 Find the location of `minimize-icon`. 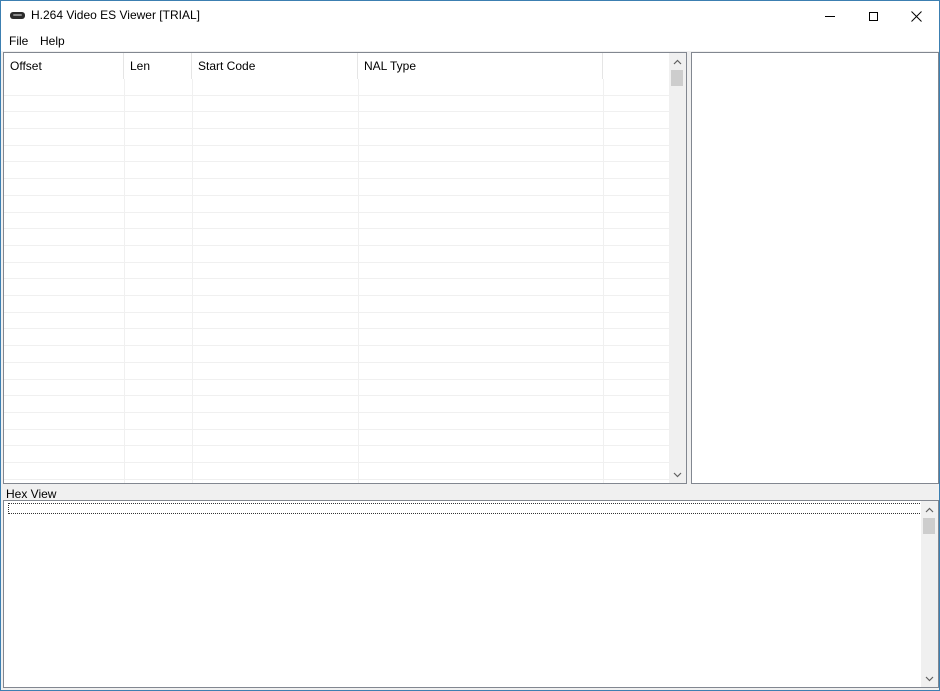

minimize-icon is located at coordinates (830, 16).